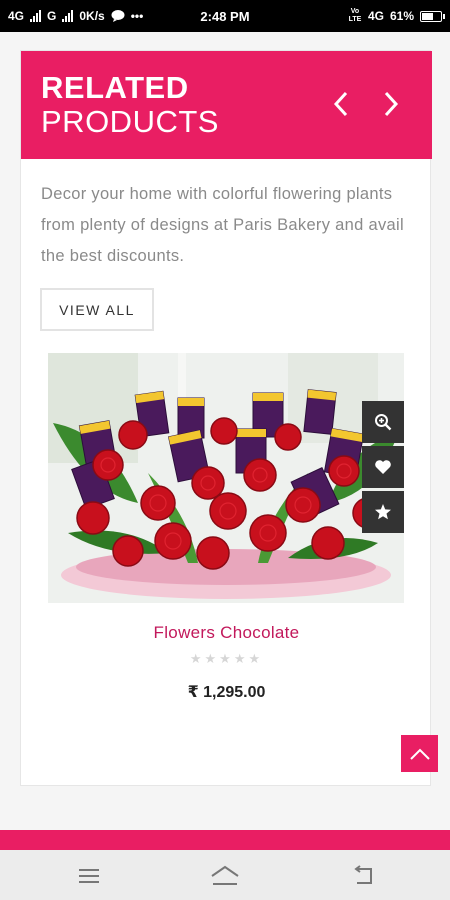 This screenshot has height=900, width=450. I want to click on heart-icon, so click(383, 467).